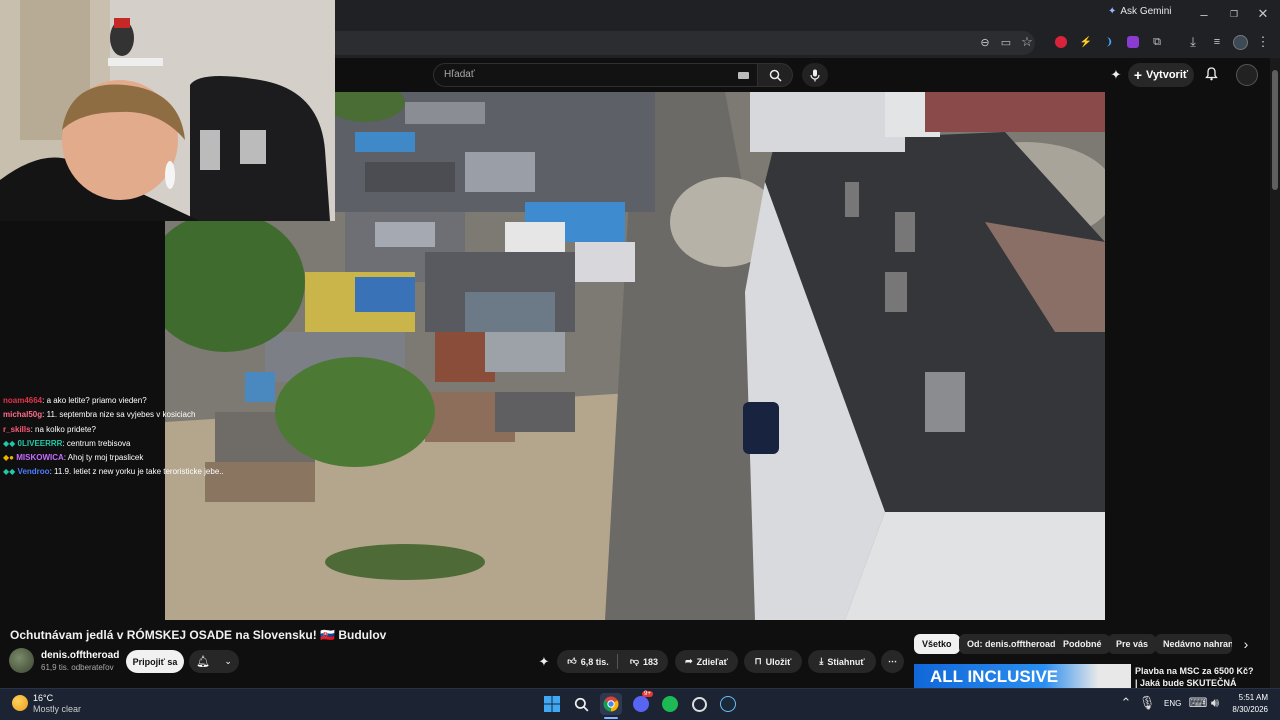 The width and height of the screenshot is (1280, 720). Describe the element at coordinates (214, 661) in the screenshot. I see `subscription-bell-button: 🔔︎ ⌄` at that location.